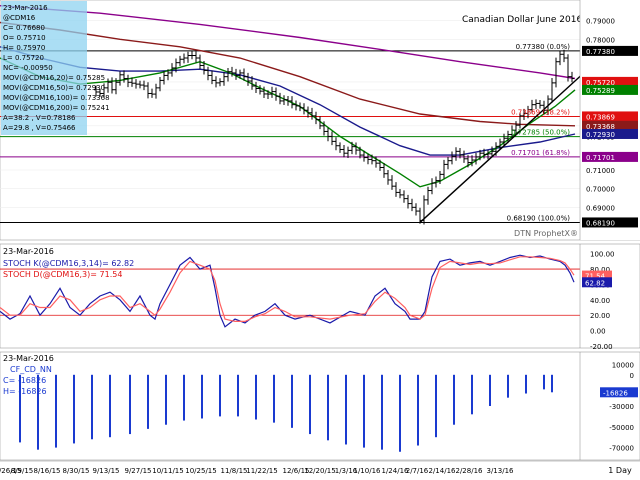 The width and height of the screenshot is (640, 480). I want to click on cot-tick-50000: -50000, so click(621, 428).